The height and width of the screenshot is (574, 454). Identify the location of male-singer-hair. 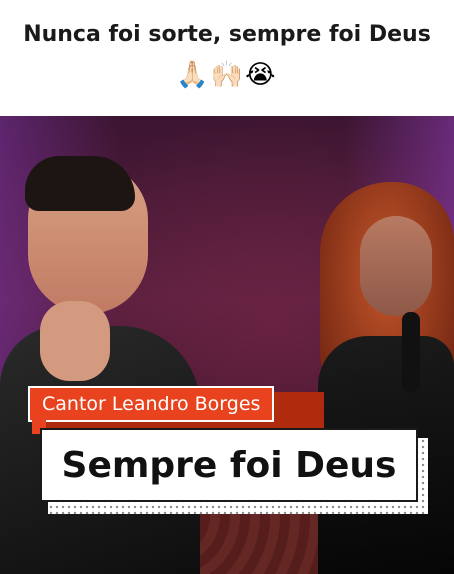
(80, 183).